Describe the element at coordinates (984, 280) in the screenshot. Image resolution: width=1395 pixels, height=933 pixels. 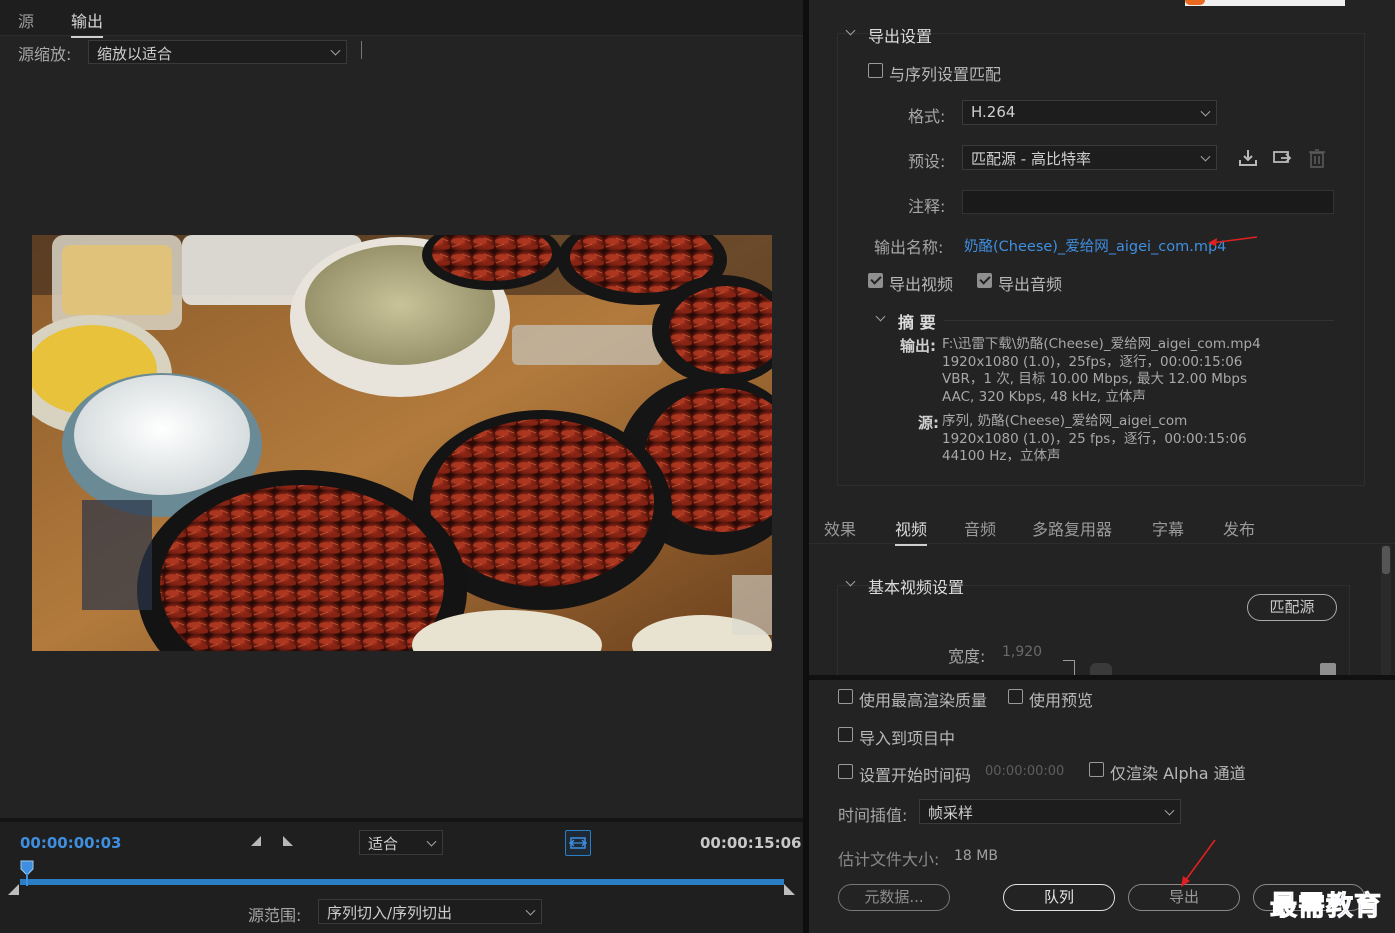
I see `export-audio-checkbox` at that location.